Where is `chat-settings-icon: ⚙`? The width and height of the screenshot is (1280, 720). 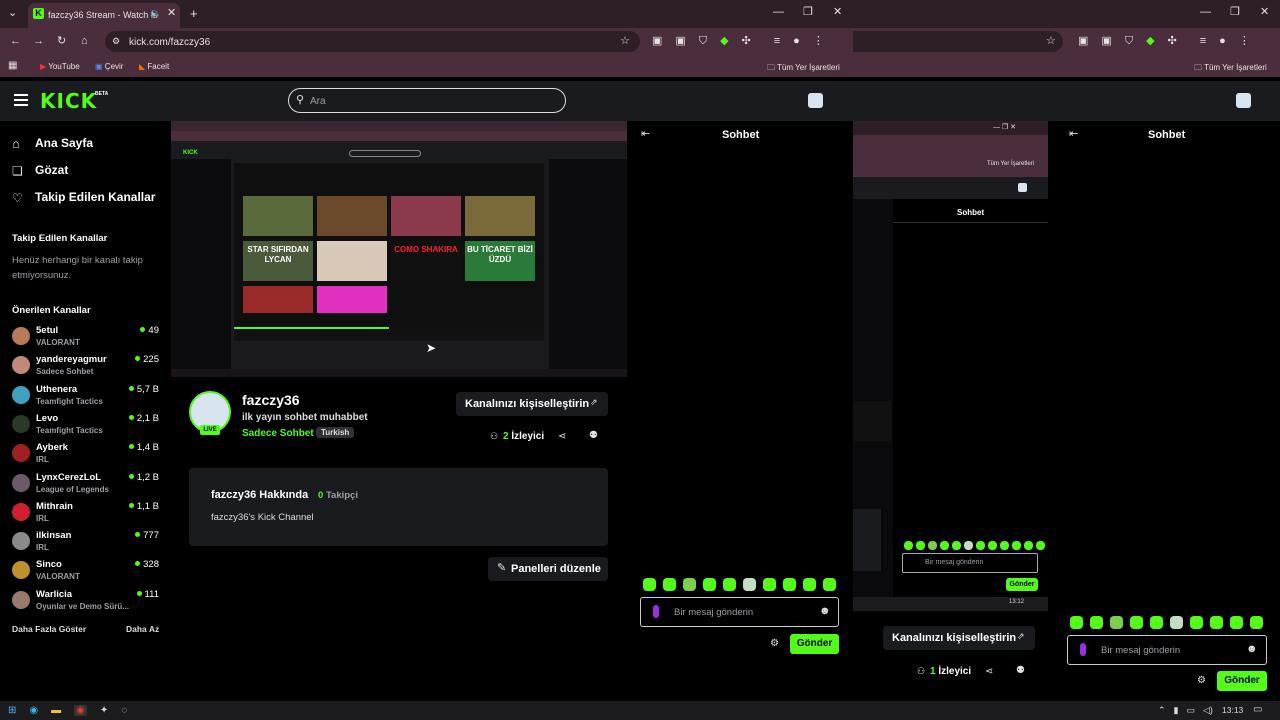
chat-settings-icon: ⚙ is located at coordinates (774, 644).